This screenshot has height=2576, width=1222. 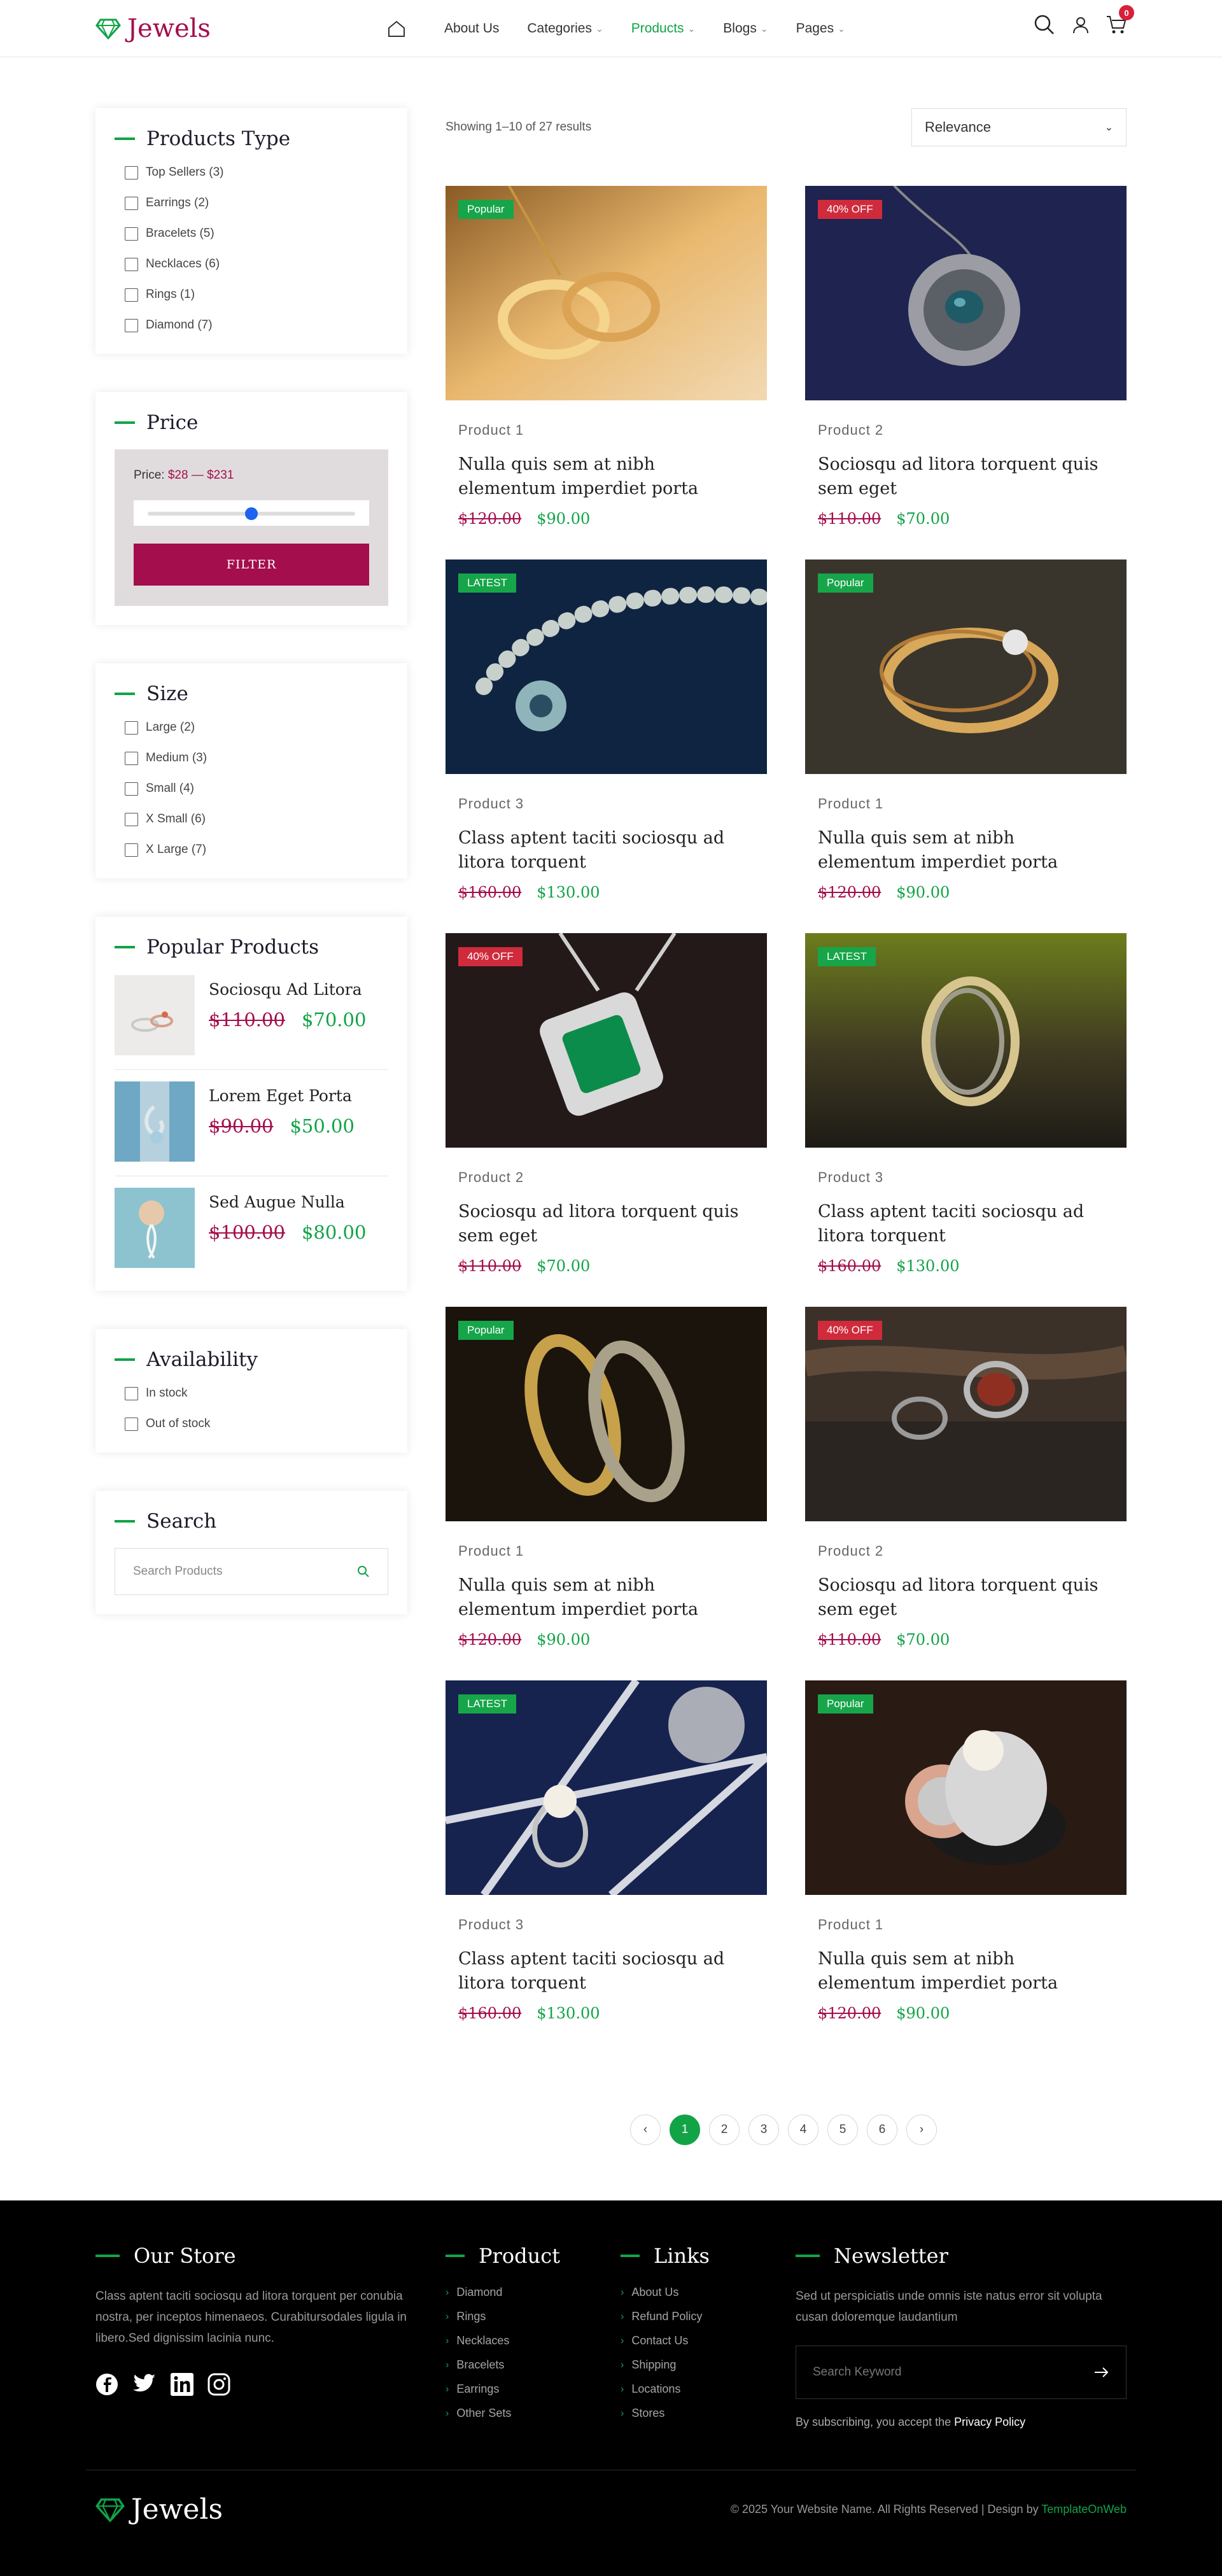 I want to click on footer-link: › Diamond, so click(x=503, y=2293).